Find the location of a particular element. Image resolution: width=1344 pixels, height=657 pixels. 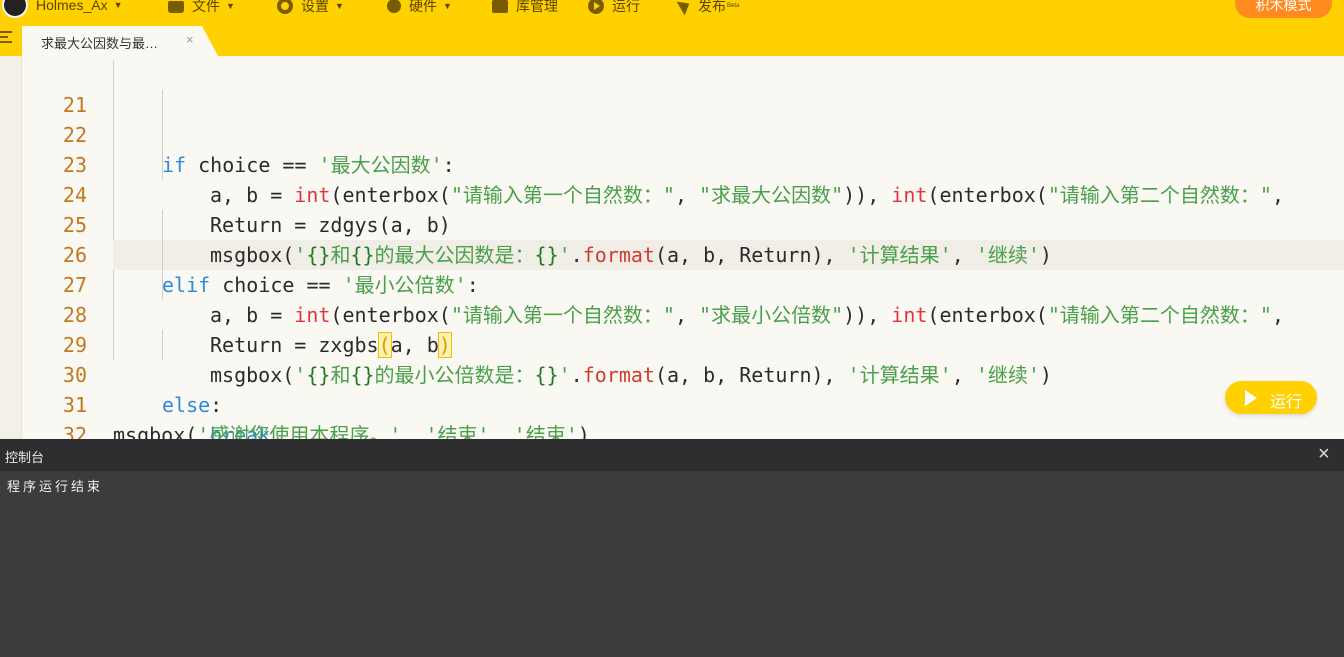

run-button-label: 运行 is located at coordinates (1286, 402).